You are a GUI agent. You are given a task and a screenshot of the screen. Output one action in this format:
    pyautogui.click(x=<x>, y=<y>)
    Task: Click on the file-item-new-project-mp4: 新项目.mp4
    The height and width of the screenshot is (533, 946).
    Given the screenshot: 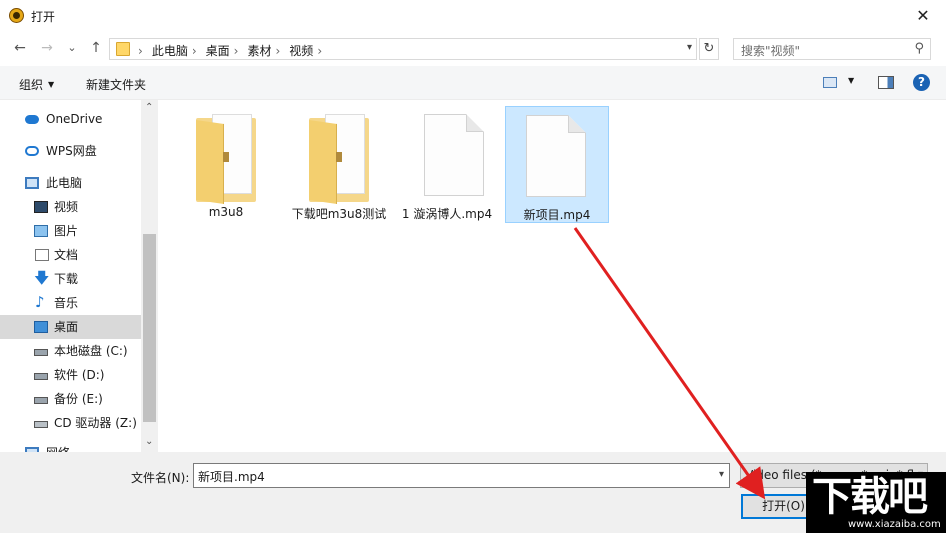 What is the action you would take?
    pyautogui.click(x=557, y=164)
    